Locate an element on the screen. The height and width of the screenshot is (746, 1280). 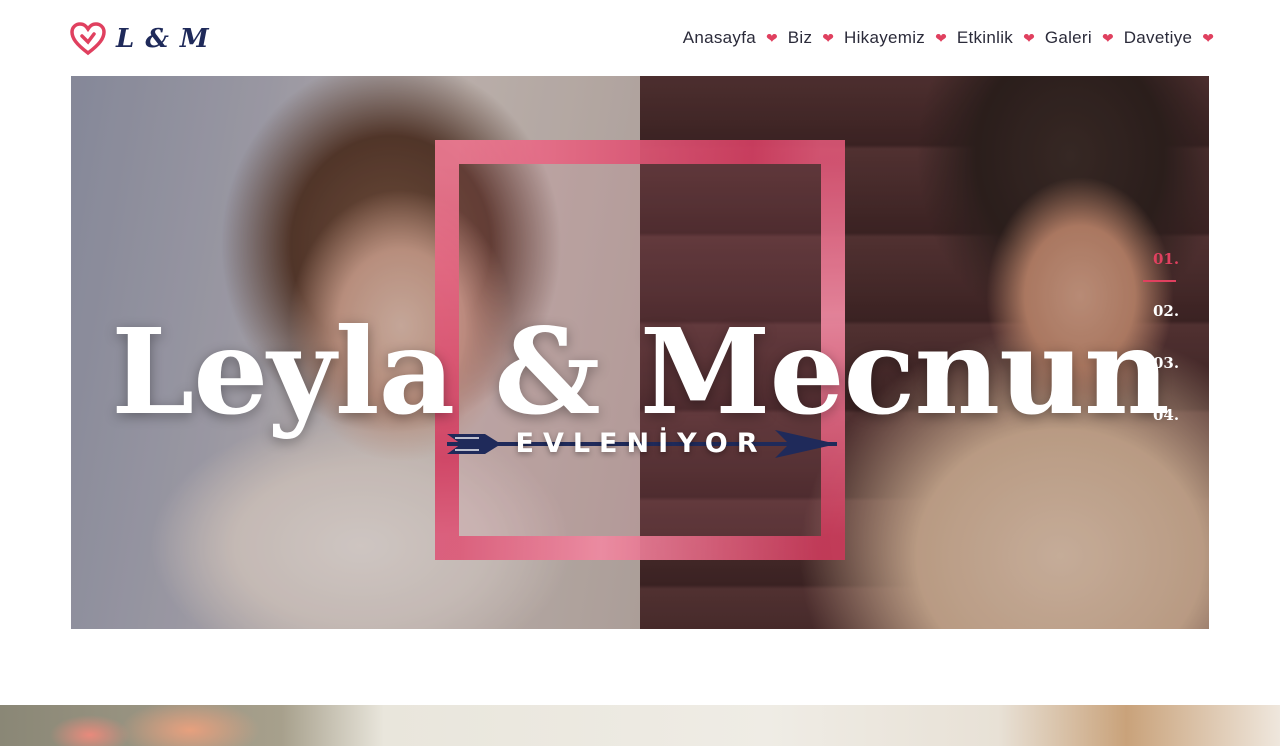
nav-label: Hikayemiz is located at coordinates (885, 37).